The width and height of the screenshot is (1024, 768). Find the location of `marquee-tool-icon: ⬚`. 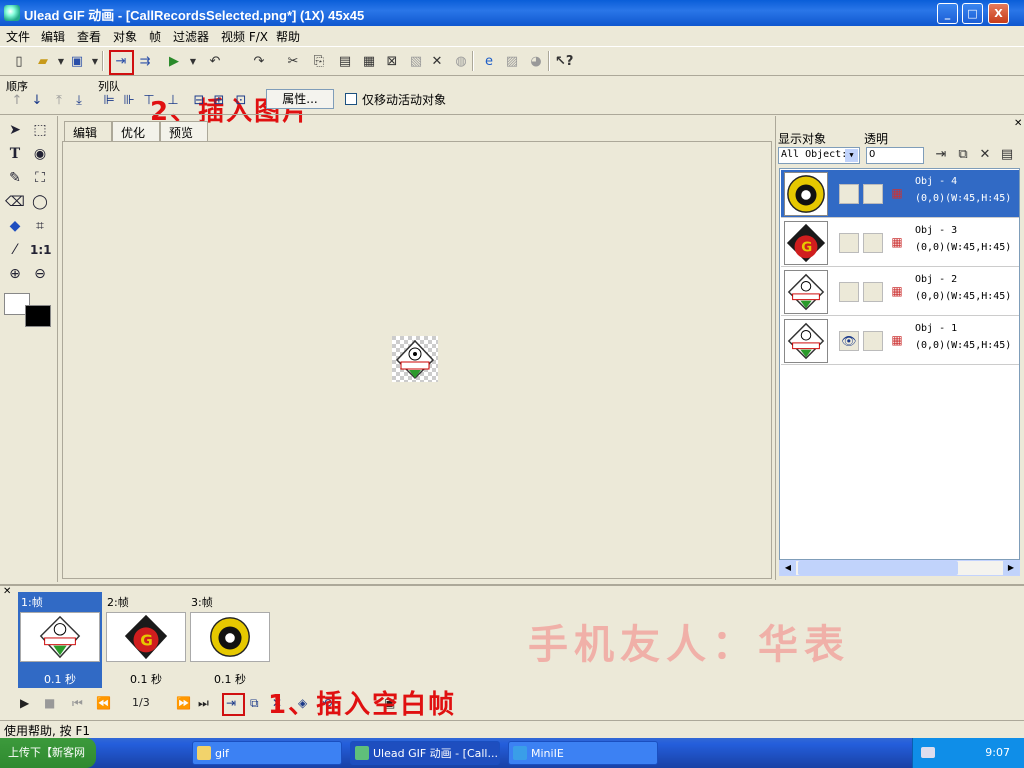

marquee-tool-icon: ⬚ is located at coordinates (40, 130).